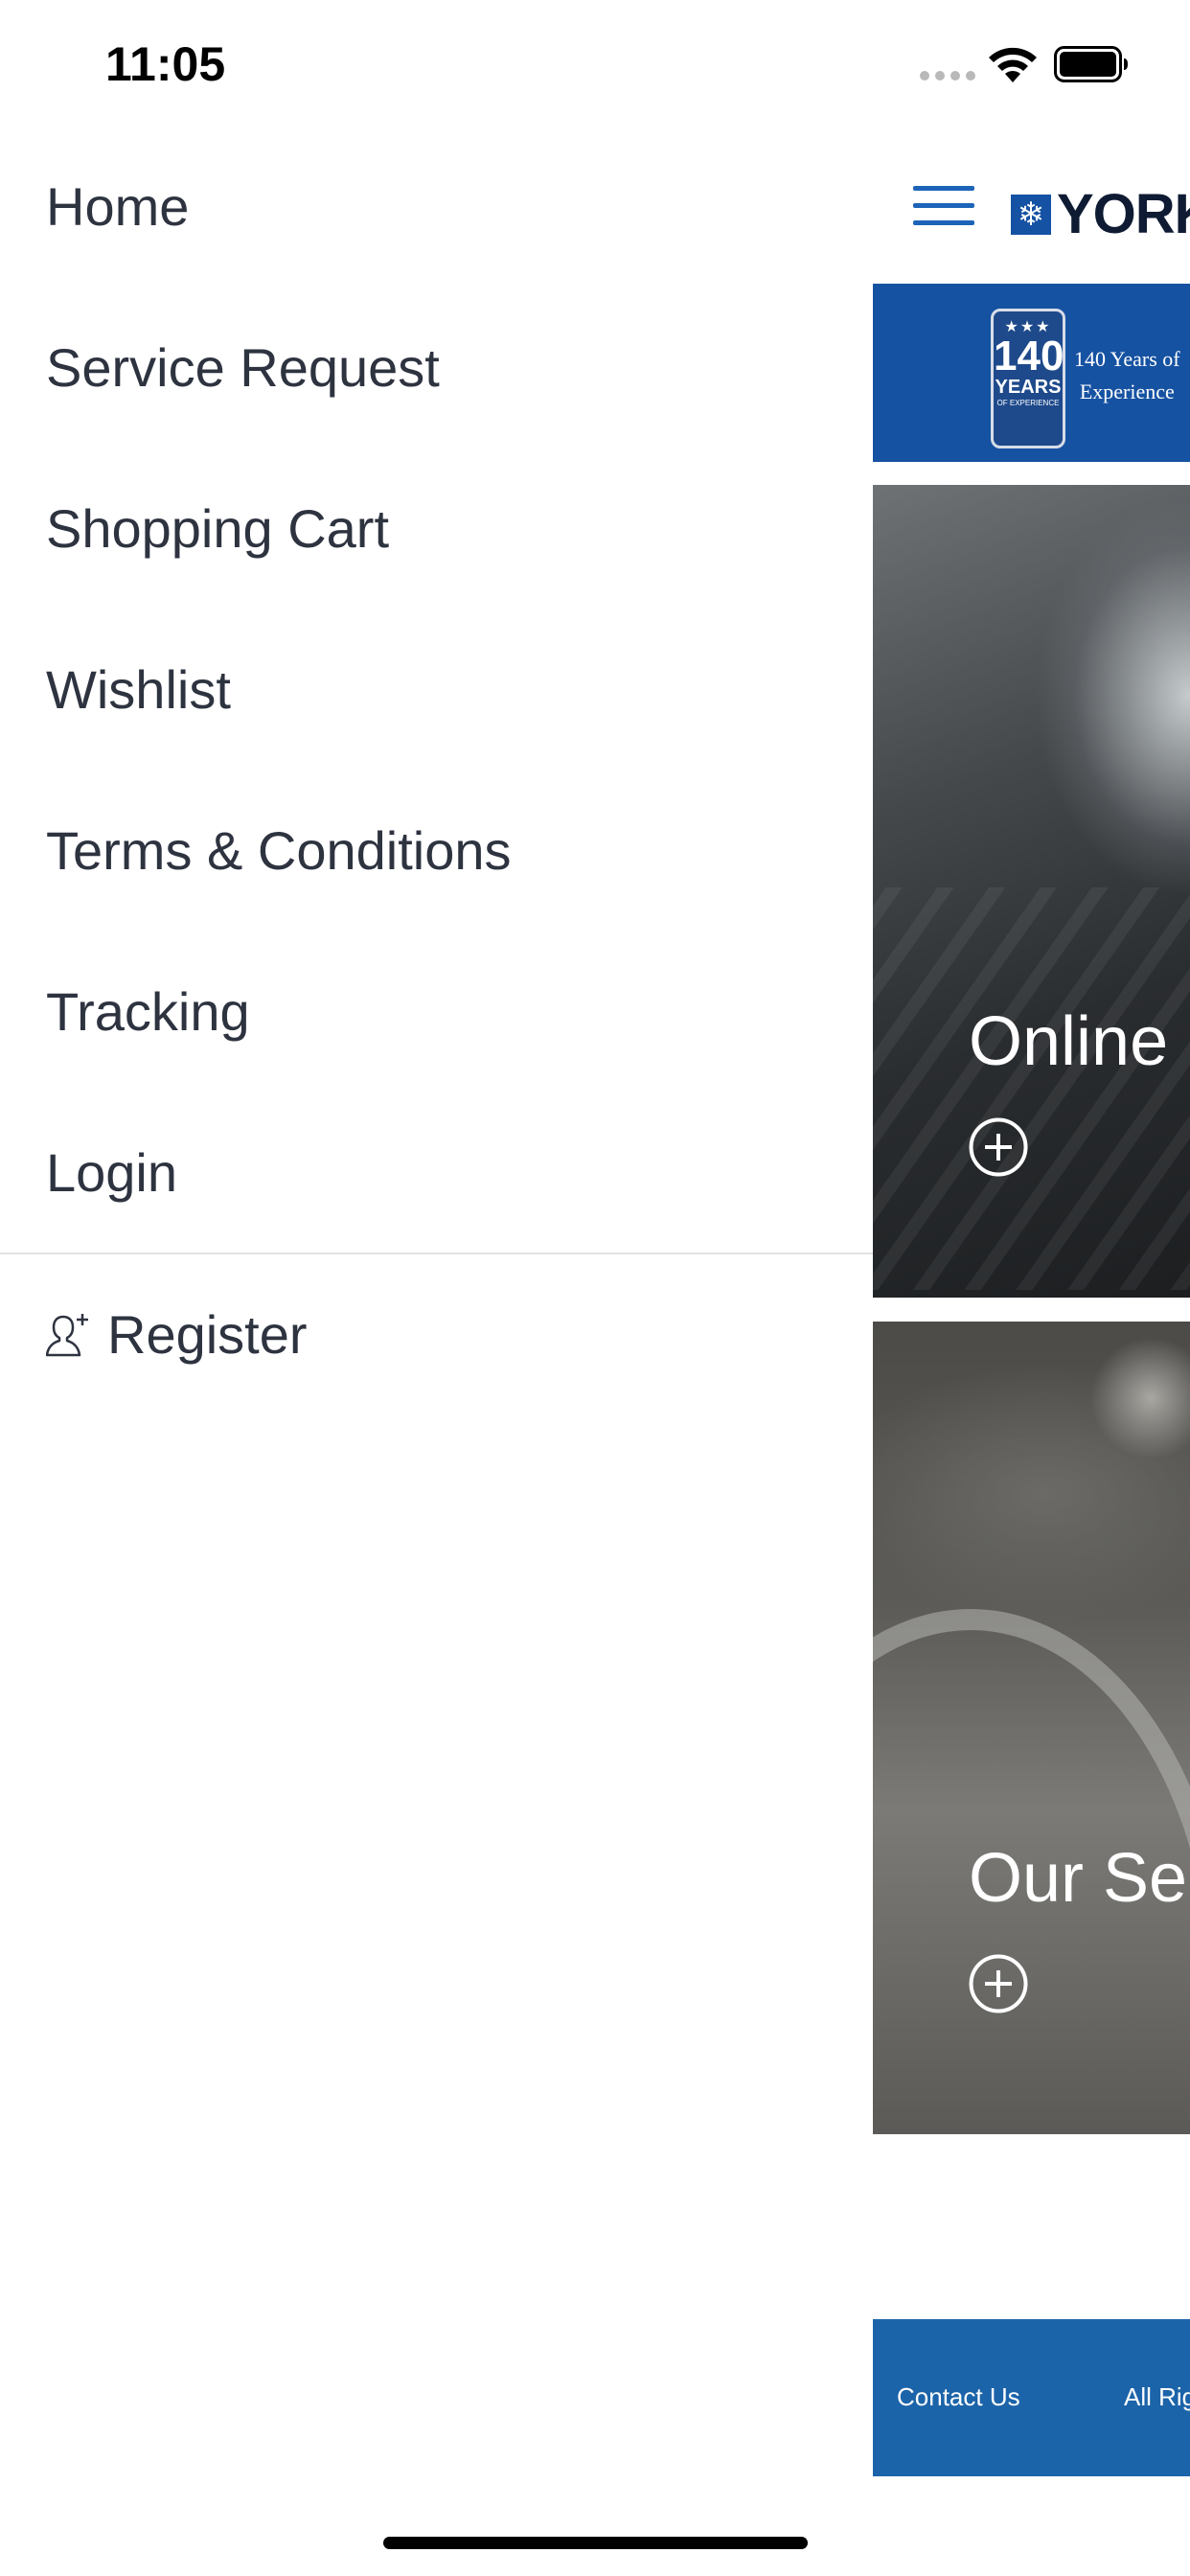  Describe the element at coordinates (166, 64) in the screenshot. I see `status-time: 11:05` at that location.